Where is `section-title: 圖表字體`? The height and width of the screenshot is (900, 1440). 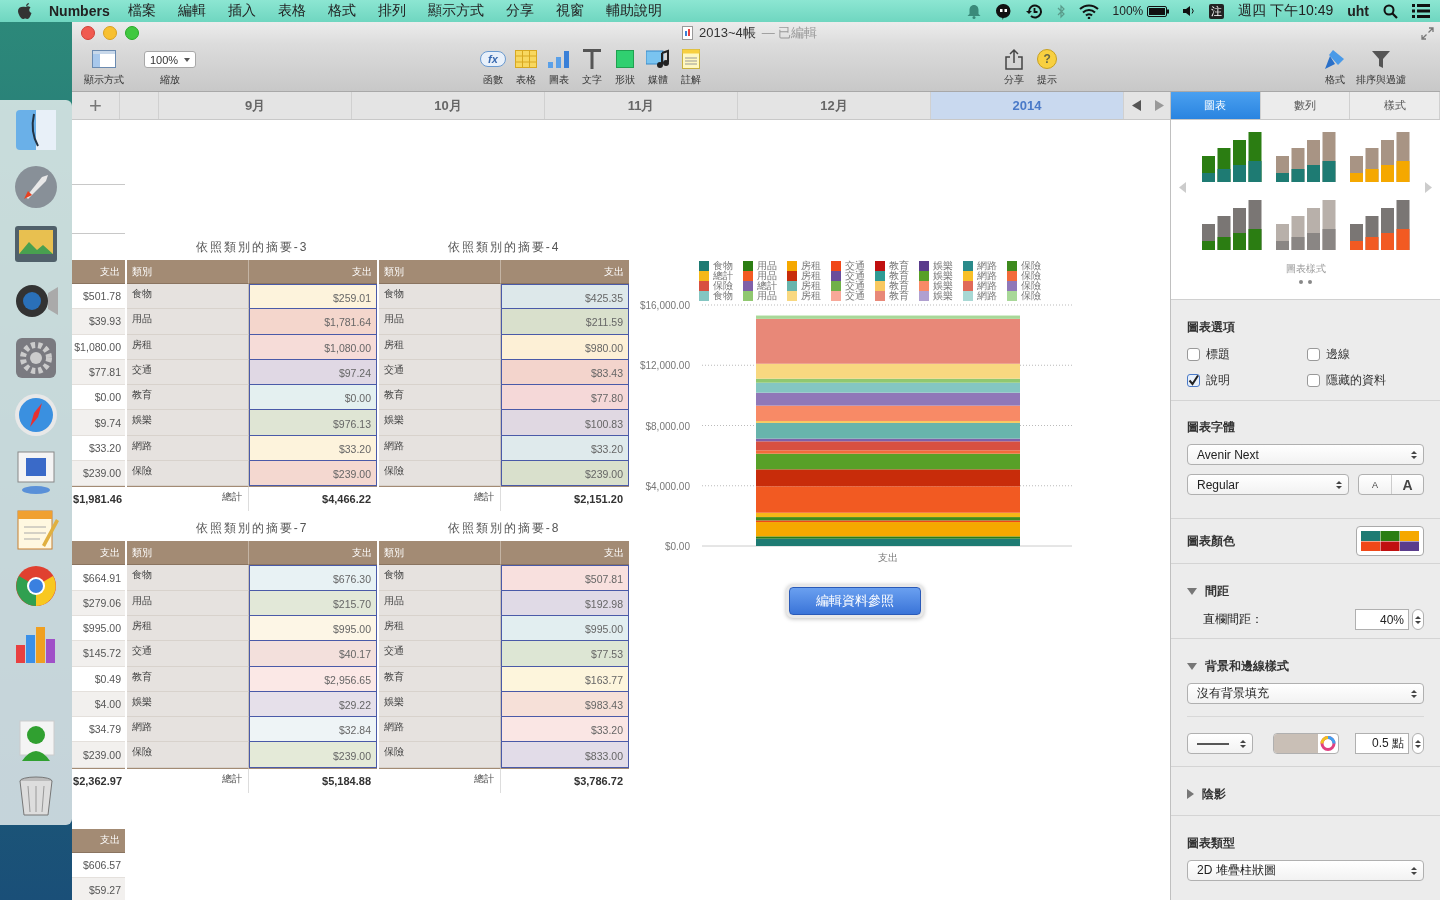 section-title: 圖表字體 is located at coordinates (1211, 428).